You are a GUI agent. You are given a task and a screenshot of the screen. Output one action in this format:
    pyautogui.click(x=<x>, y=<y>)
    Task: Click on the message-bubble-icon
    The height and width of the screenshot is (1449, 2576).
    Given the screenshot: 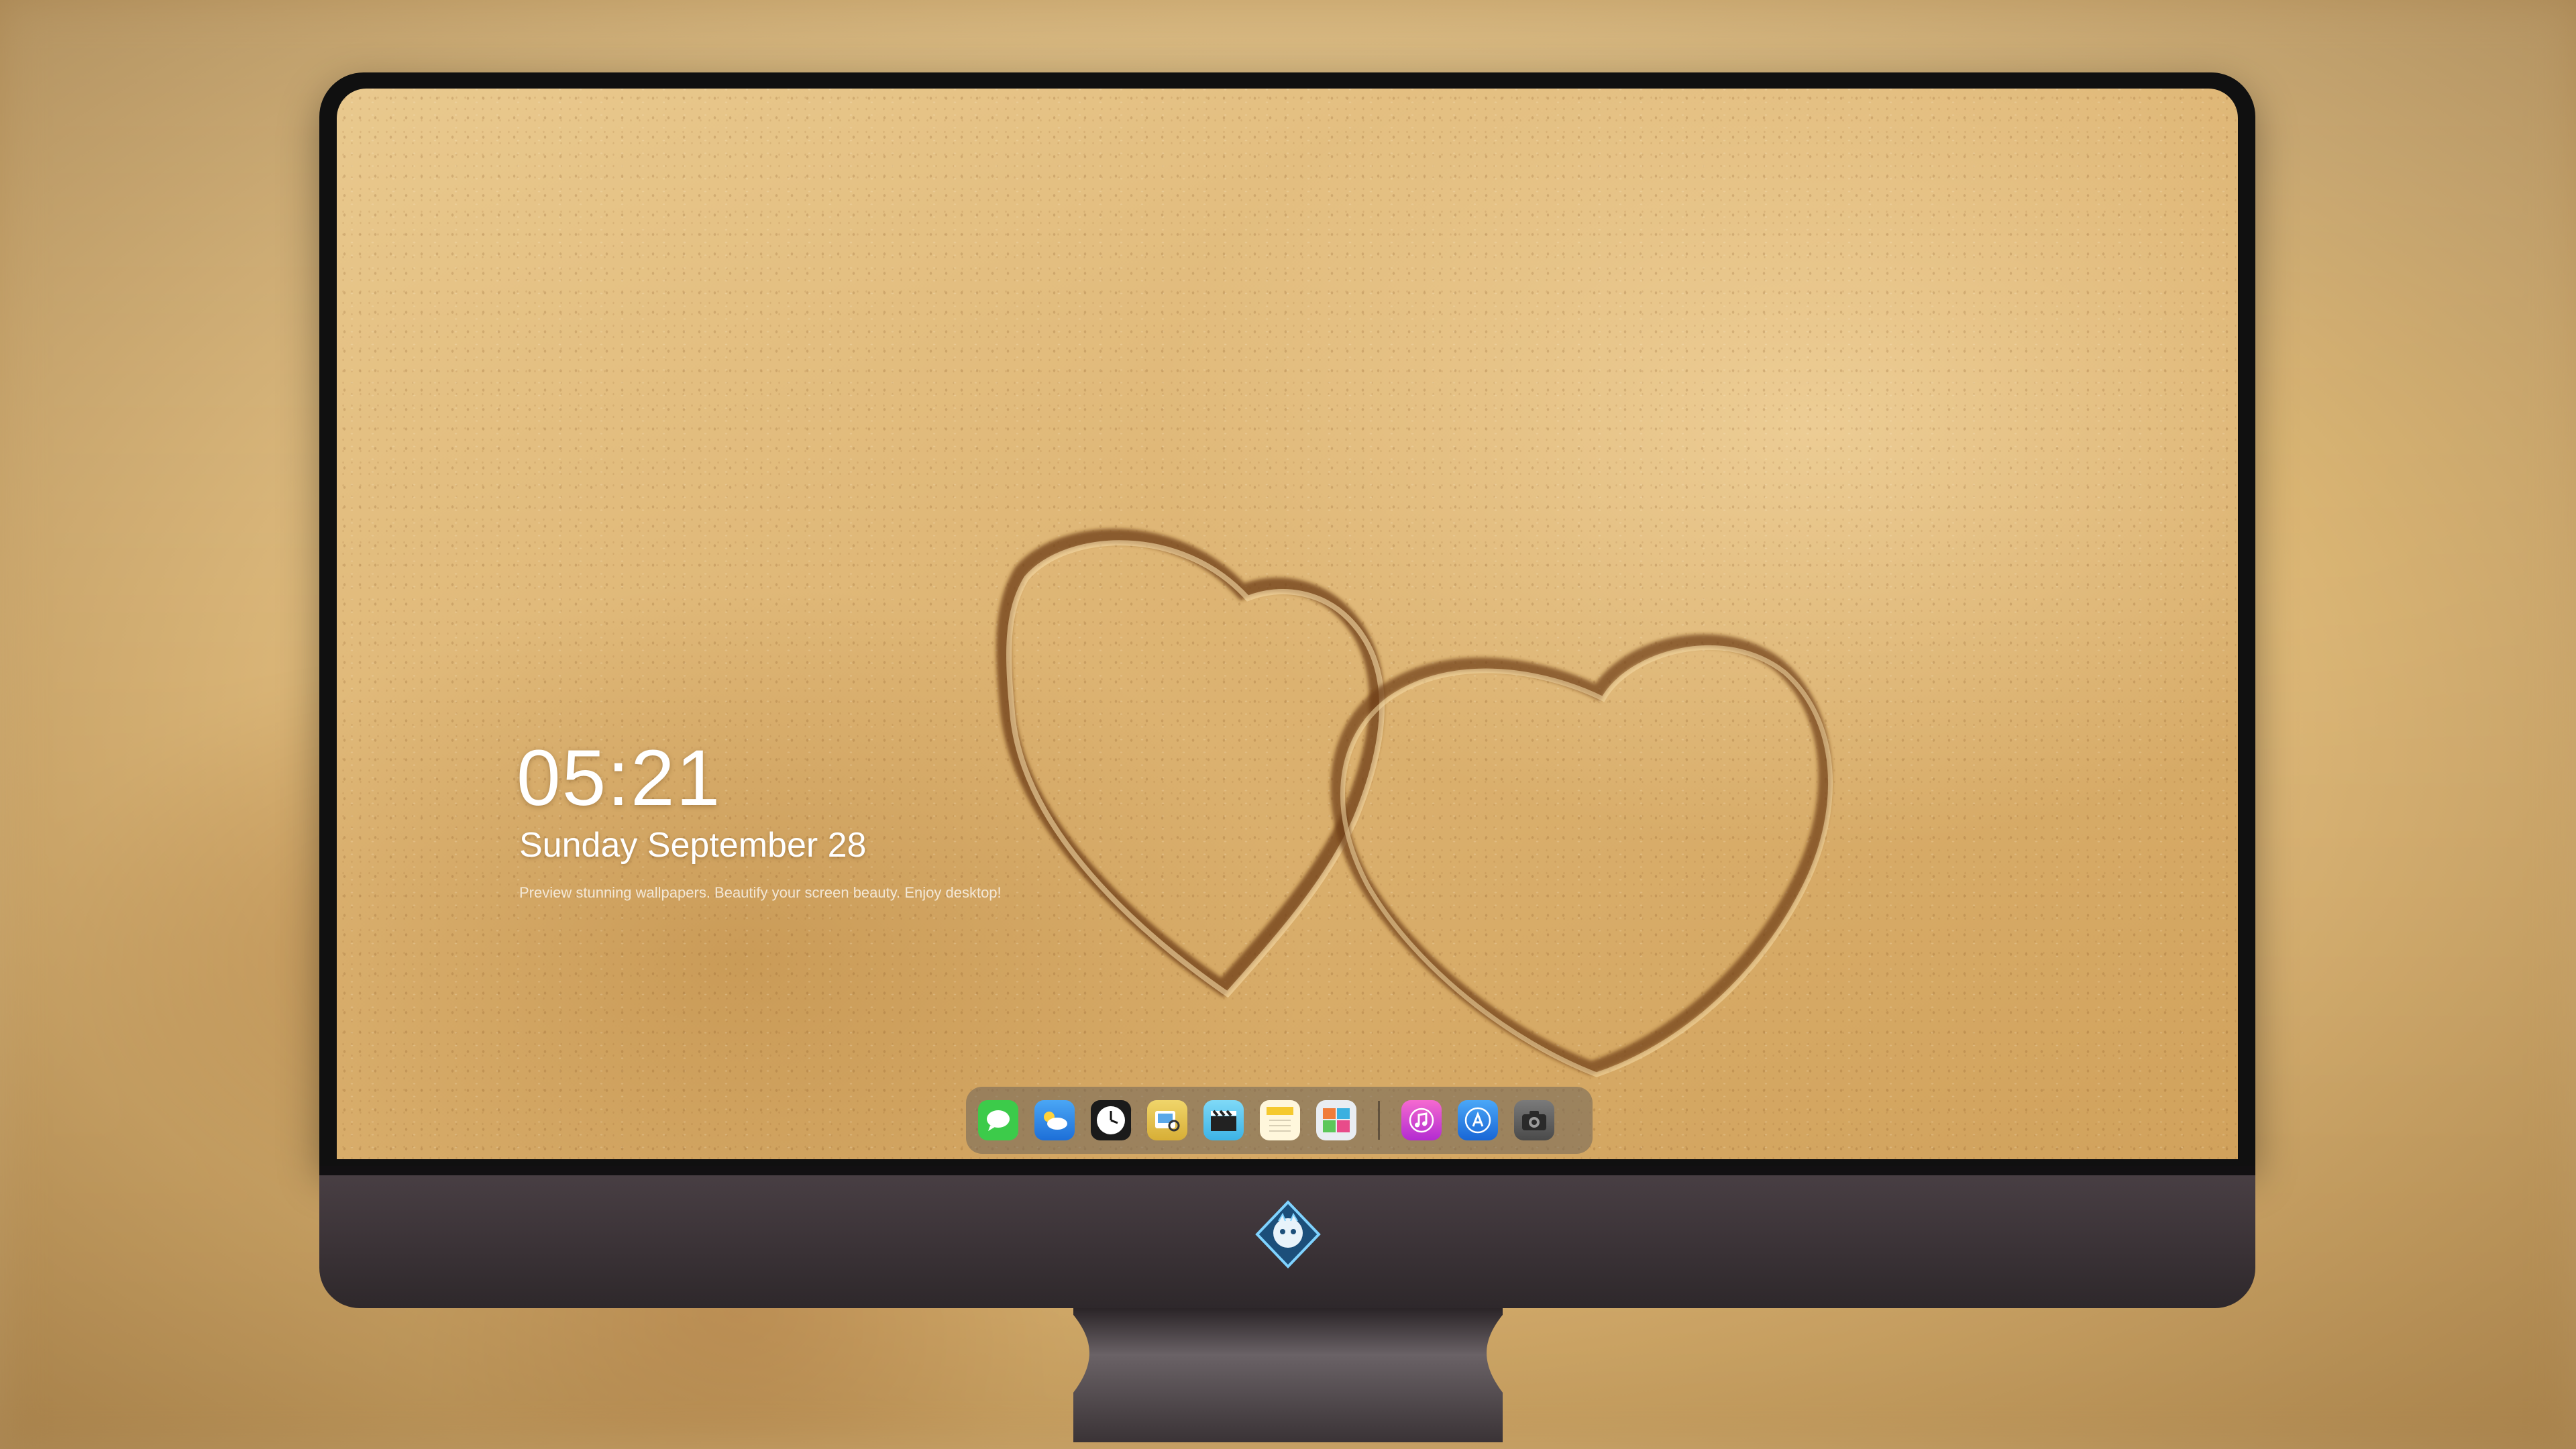 What is the action you would take?
    pyautogui.click(x=998, y=1120)
    